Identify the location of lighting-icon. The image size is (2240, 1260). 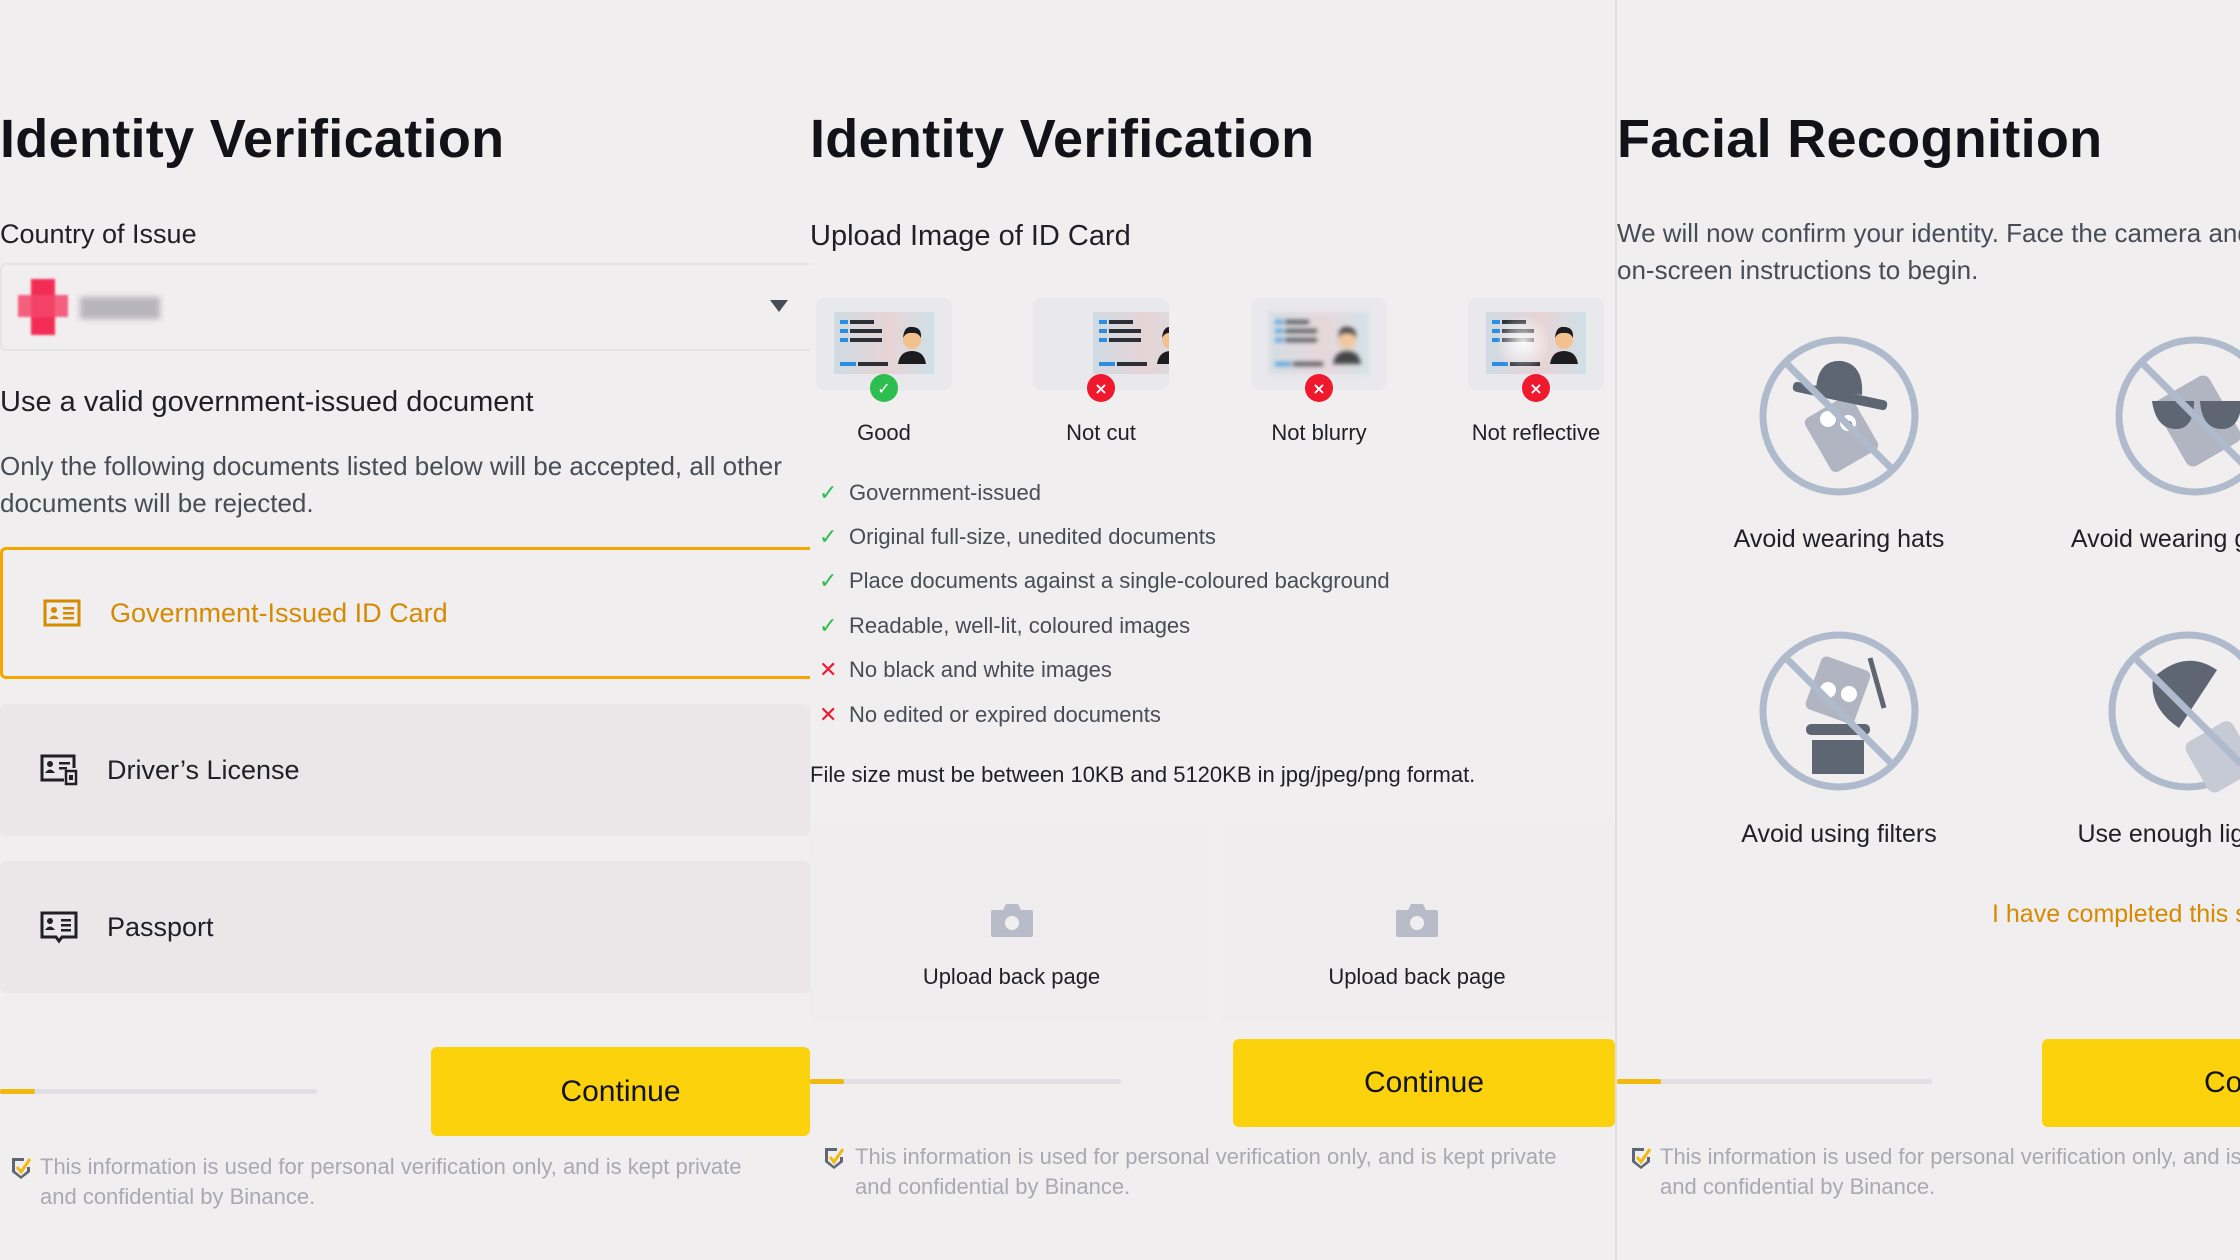
(2174, 712).